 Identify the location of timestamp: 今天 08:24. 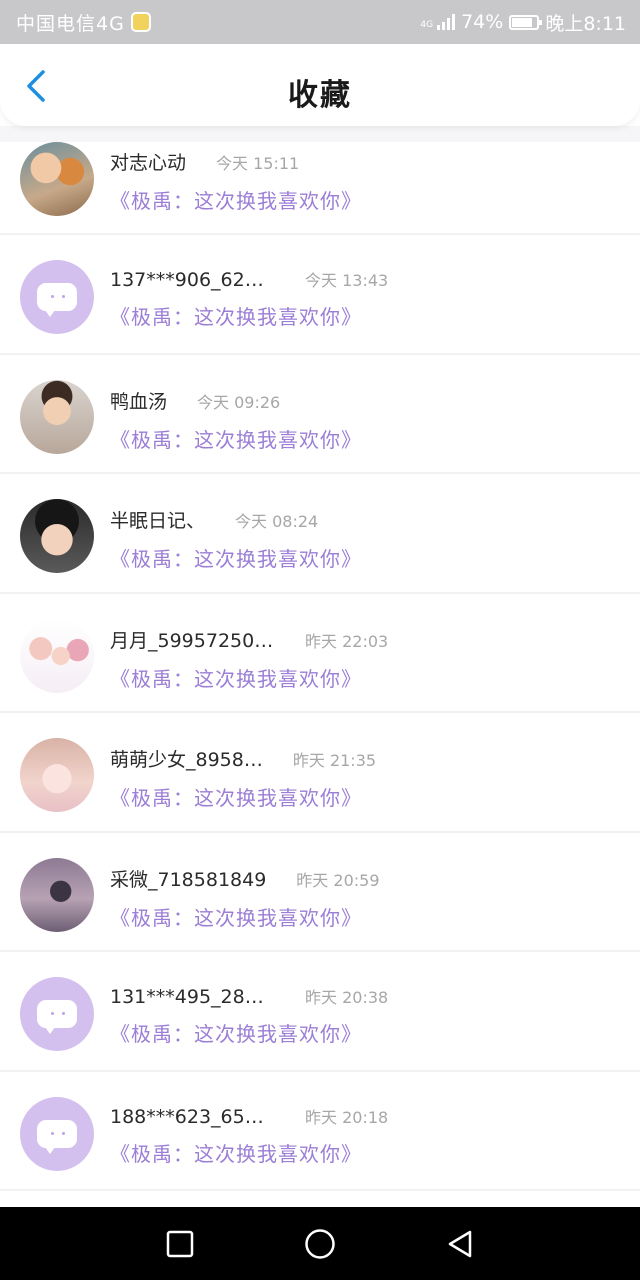
(277, 521).